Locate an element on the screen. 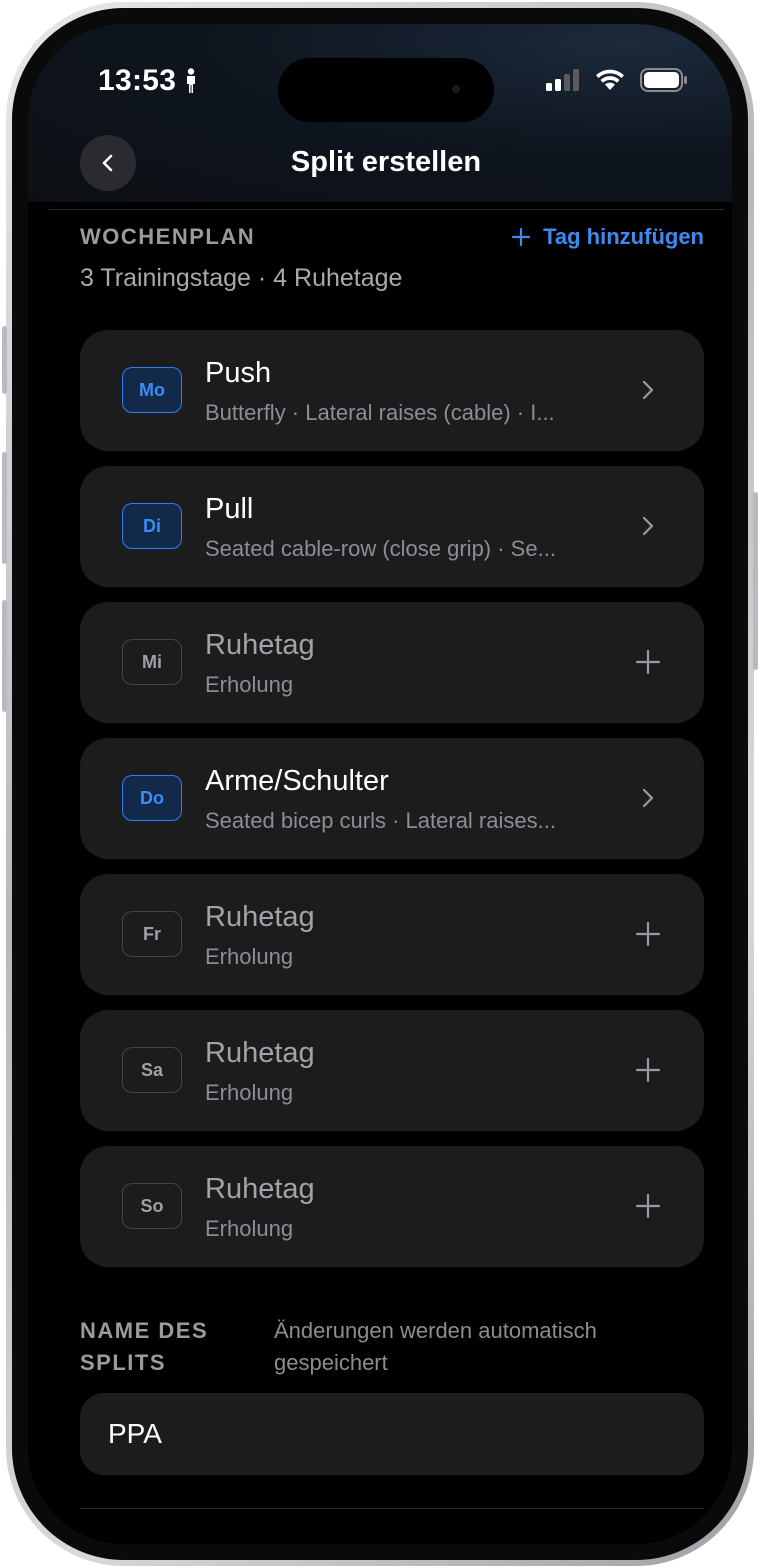  day-title: Arme/Schulter is located at coordinates (297, 781).